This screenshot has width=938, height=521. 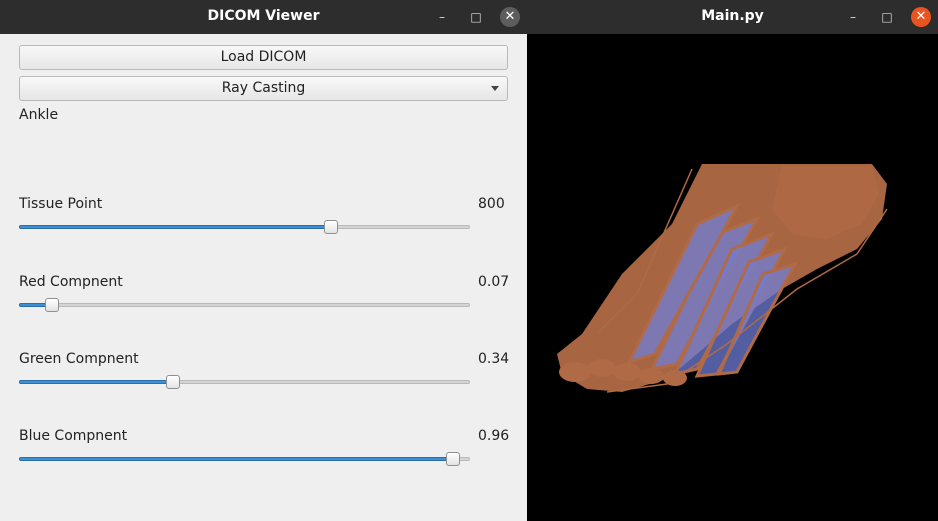 What do you see at coordinates (263, 57) in the screenshot?
I see `load-dicom-button: Load DICOM` at bounding box center [263, 57].